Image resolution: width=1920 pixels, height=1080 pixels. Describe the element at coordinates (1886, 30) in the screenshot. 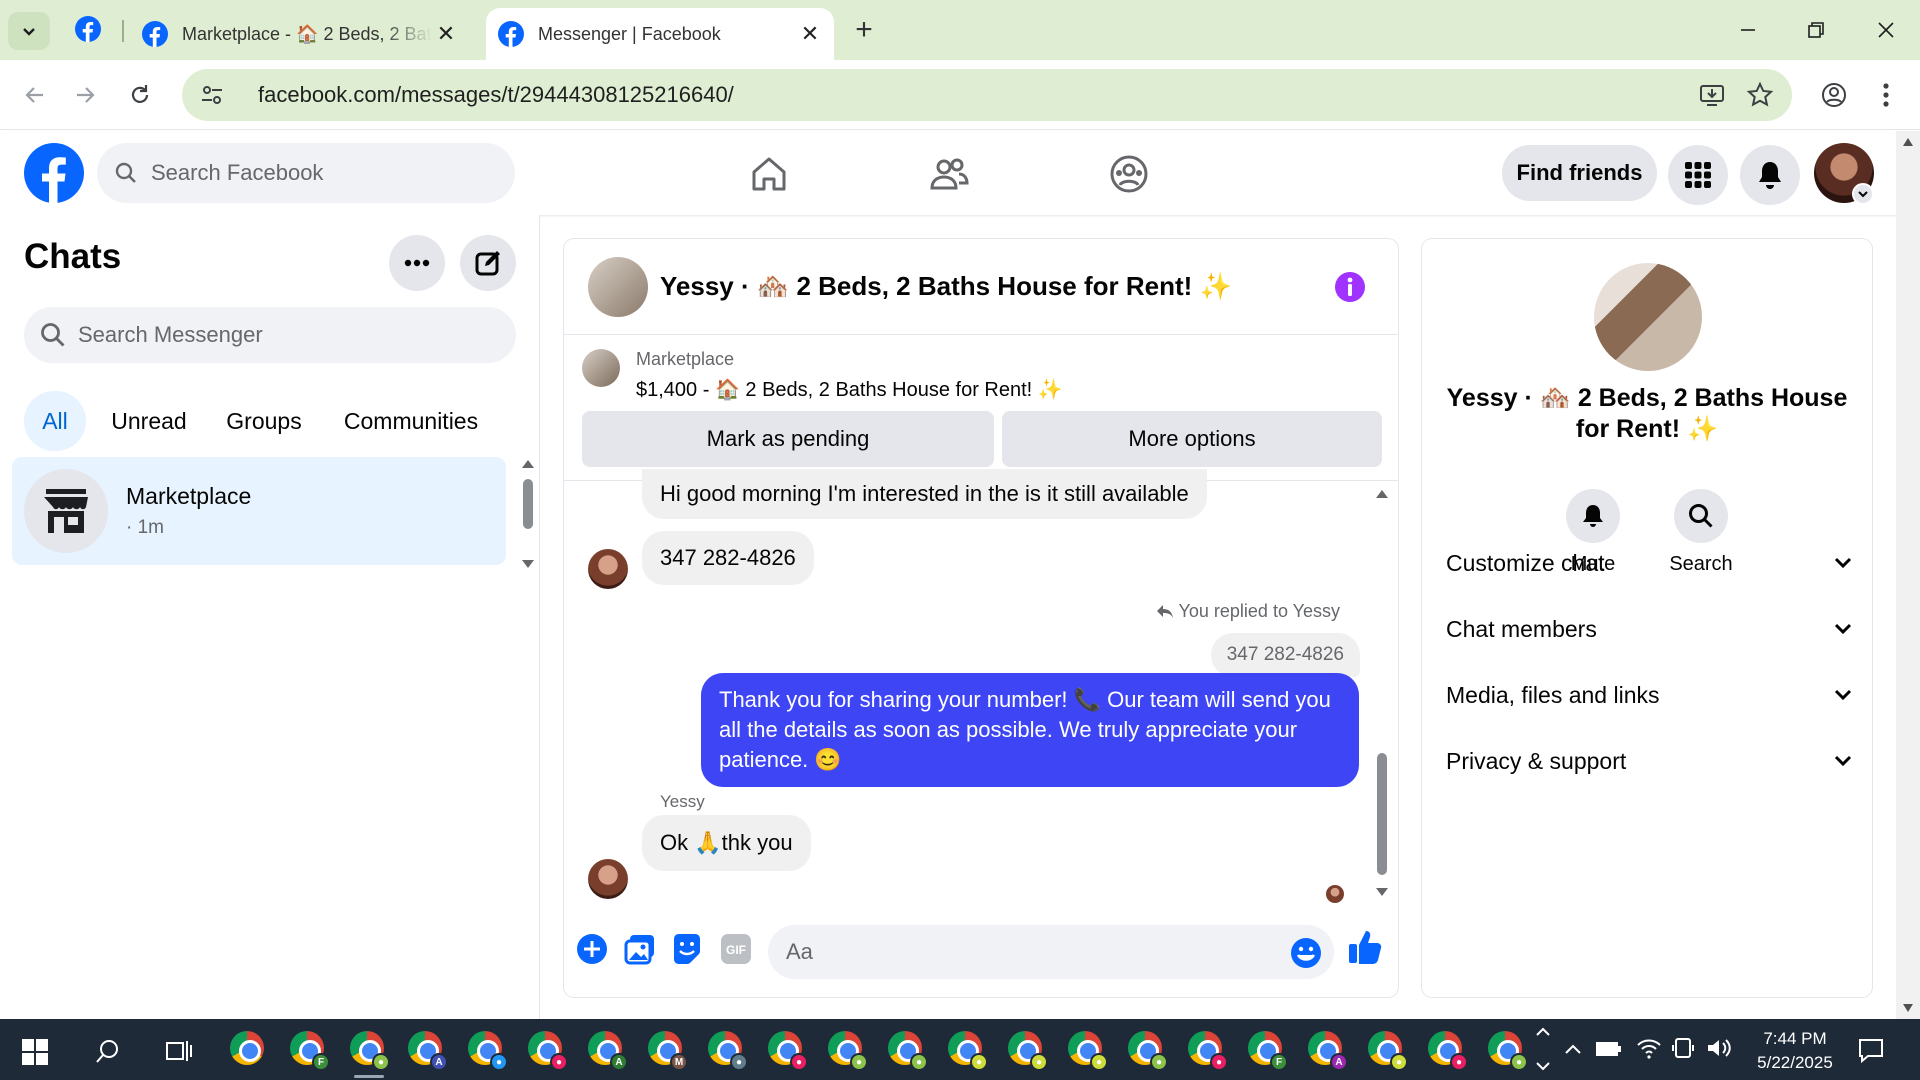

I see `close-window-button` at that location.